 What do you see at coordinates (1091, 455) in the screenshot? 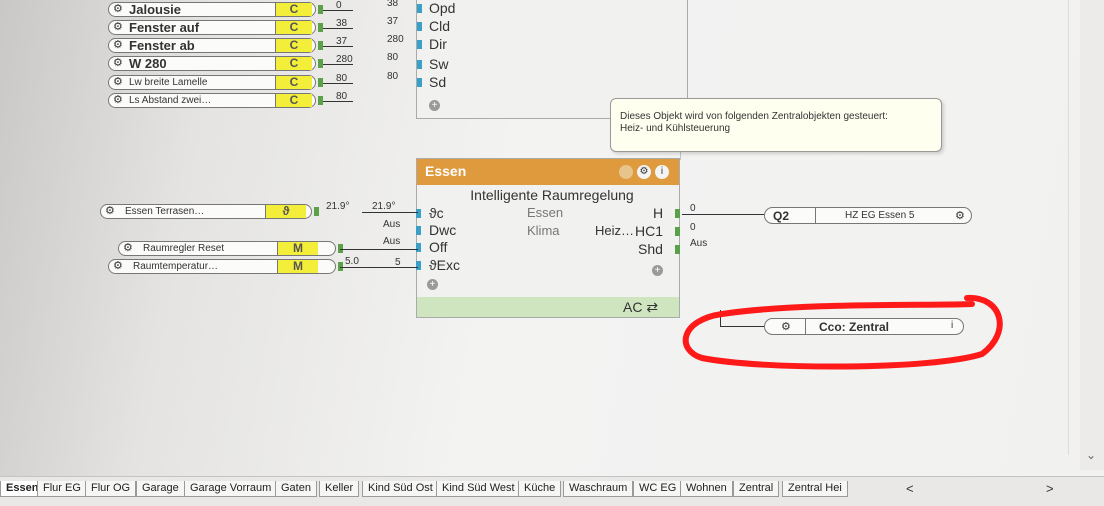
I see `chevron-down-icon: ⌄` at bounding box center [1091, 455].